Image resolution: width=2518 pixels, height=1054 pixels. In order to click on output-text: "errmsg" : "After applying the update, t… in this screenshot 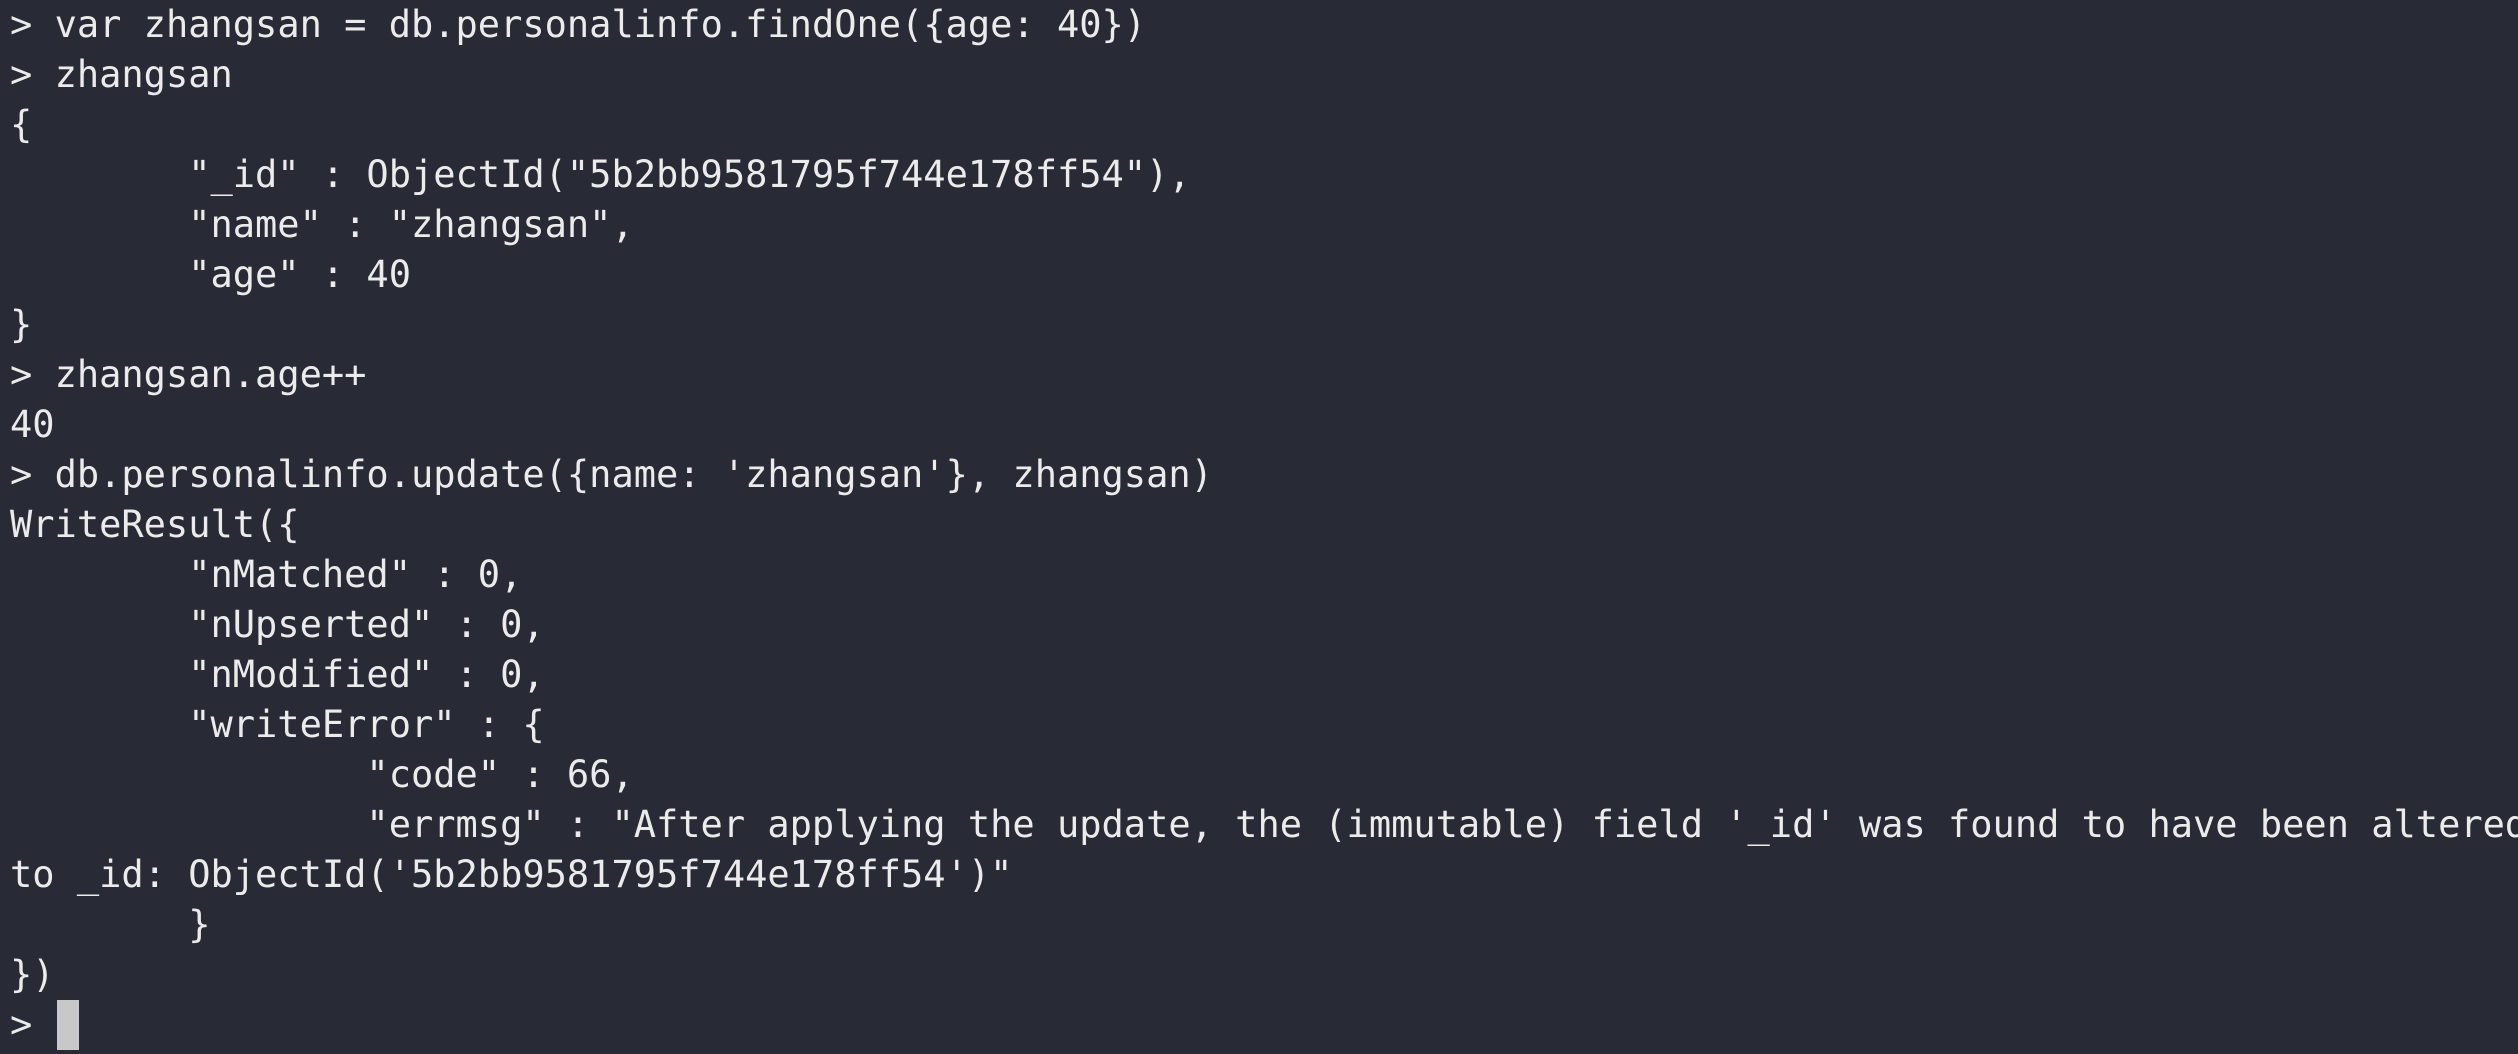, I will do `click(1264, 824)`.